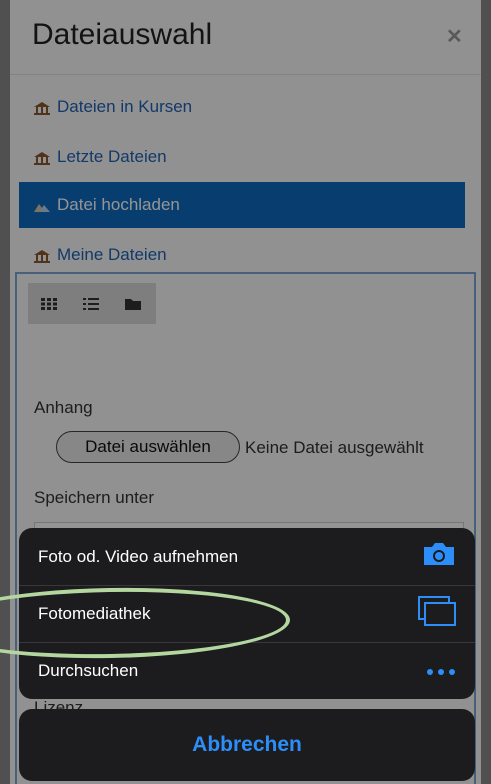  Describe the element at coordinates (88, 670) in the screenshot. I see `option-label: Durchsuchen` at that location.